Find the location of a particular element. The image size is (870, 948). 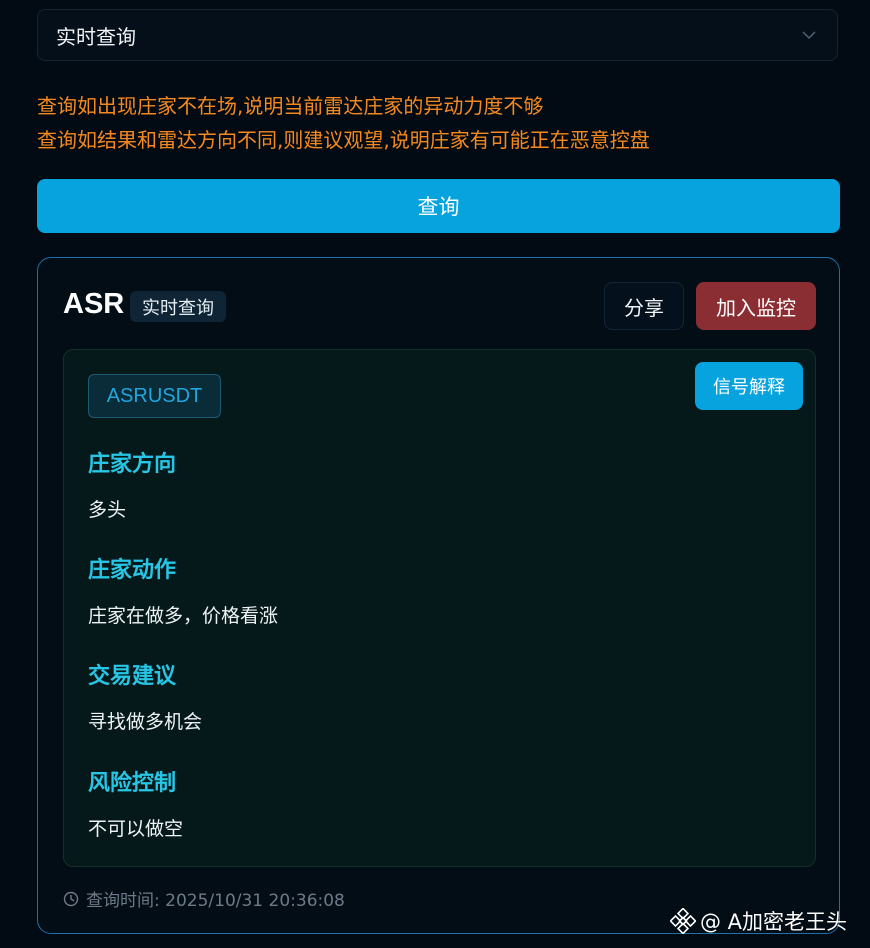

notice-line-2: 查询如结果和雷达方向不同,则建议观望,说明庄家有可能正在恶意控盘 is located at coordinates (343, 140).